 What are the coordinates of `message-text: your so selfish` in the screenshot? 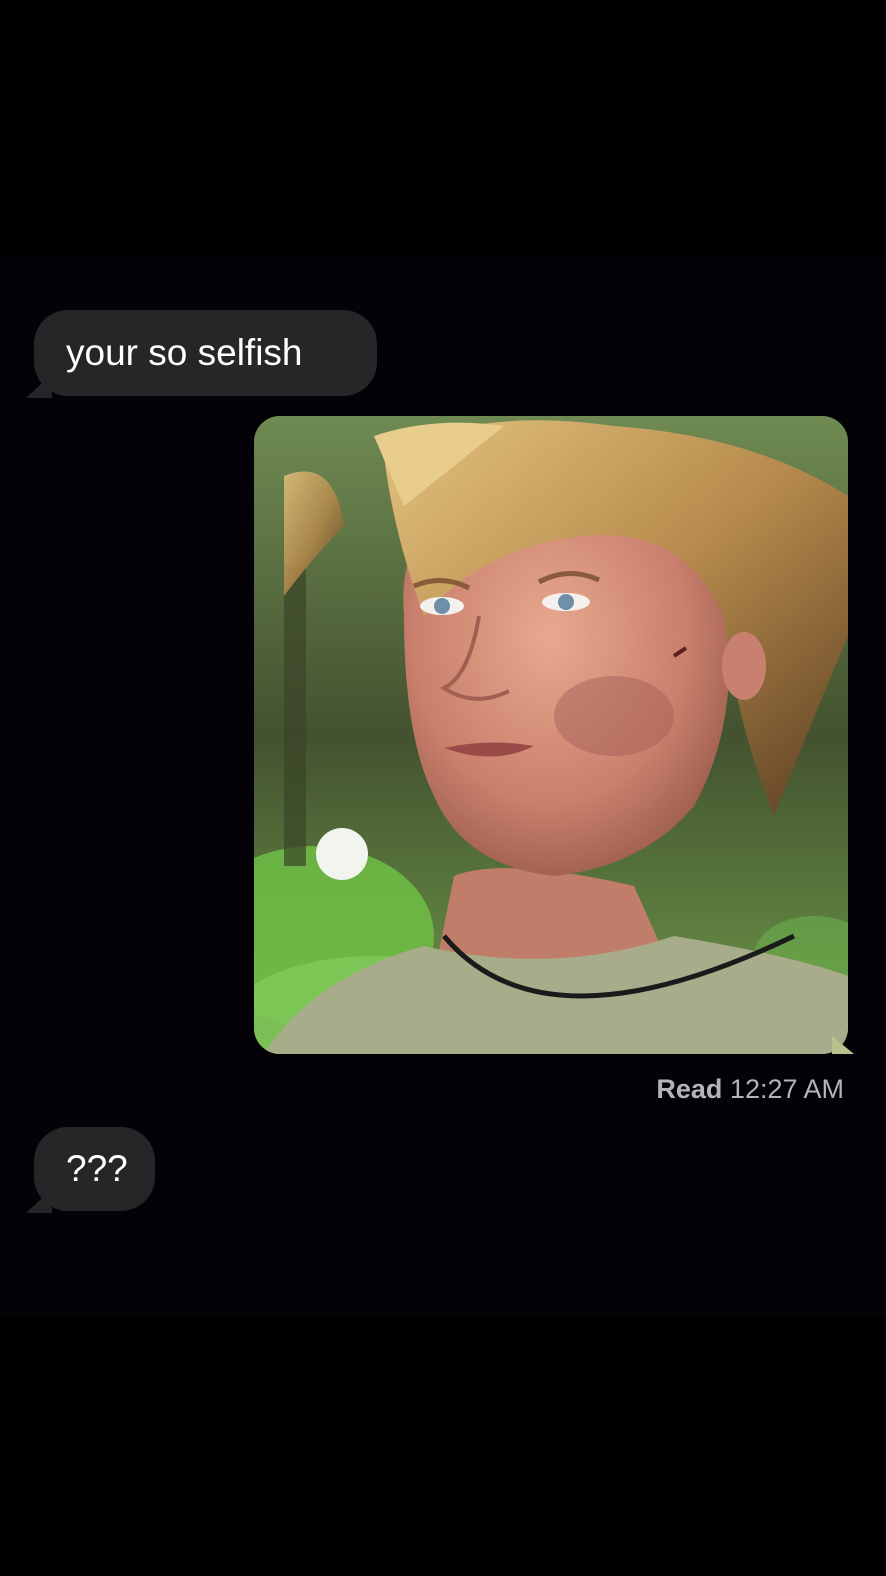 It's located at (184, 352).